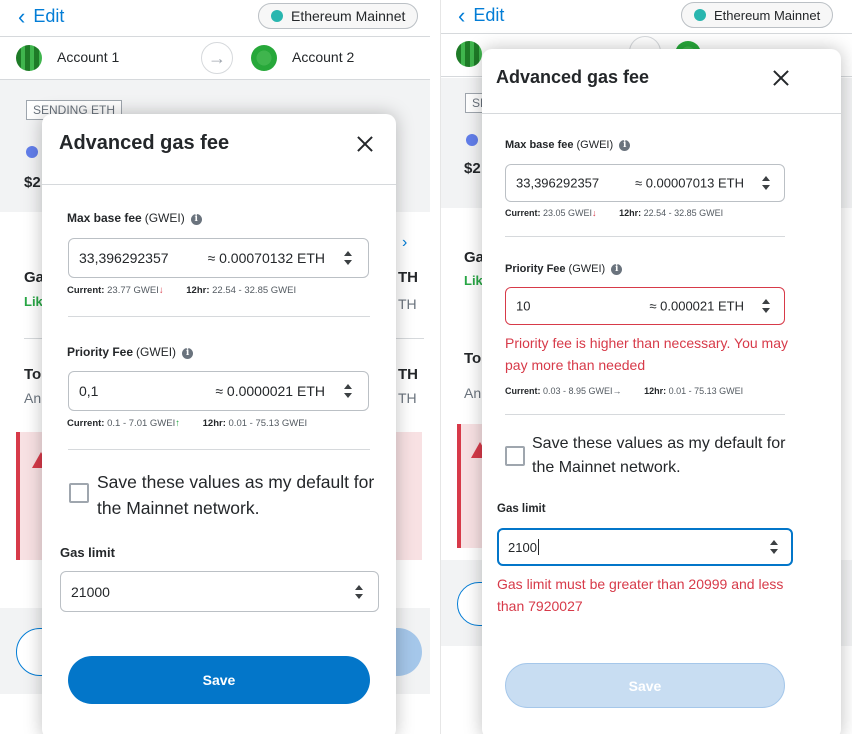 The height and width of the screenshot is (734, 852). What do you see at coordinates (90, 591) in the screenshot?
I see `gas-limit-value: 21000` at bounding box center [90, 591].